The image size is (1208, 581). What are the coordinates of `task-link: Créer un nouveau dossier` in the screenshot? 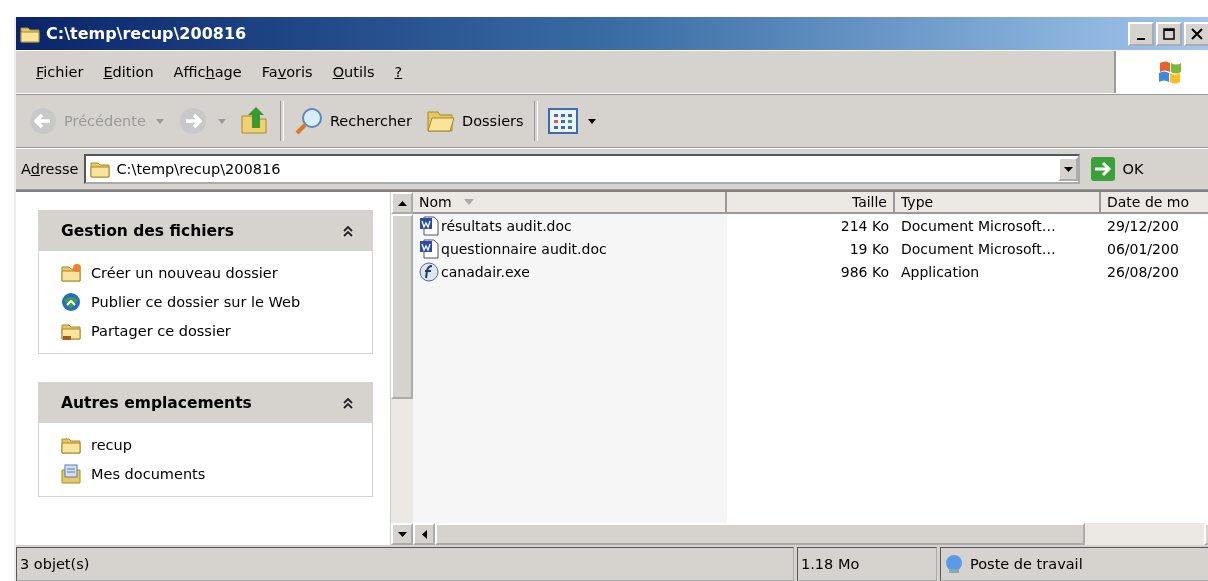 It's located at (216, 273).